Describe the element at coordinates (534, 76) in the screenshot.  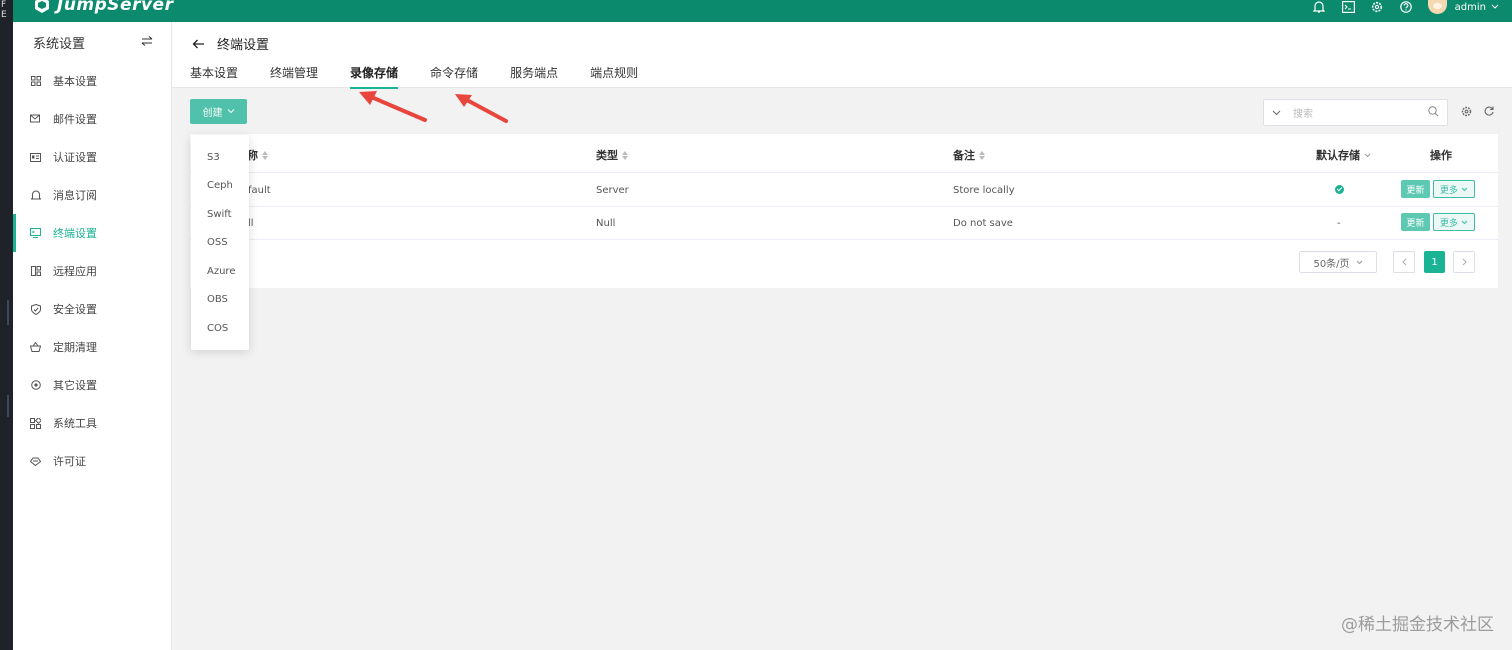
I see `tab-endpoints: 服务端点` at that location.